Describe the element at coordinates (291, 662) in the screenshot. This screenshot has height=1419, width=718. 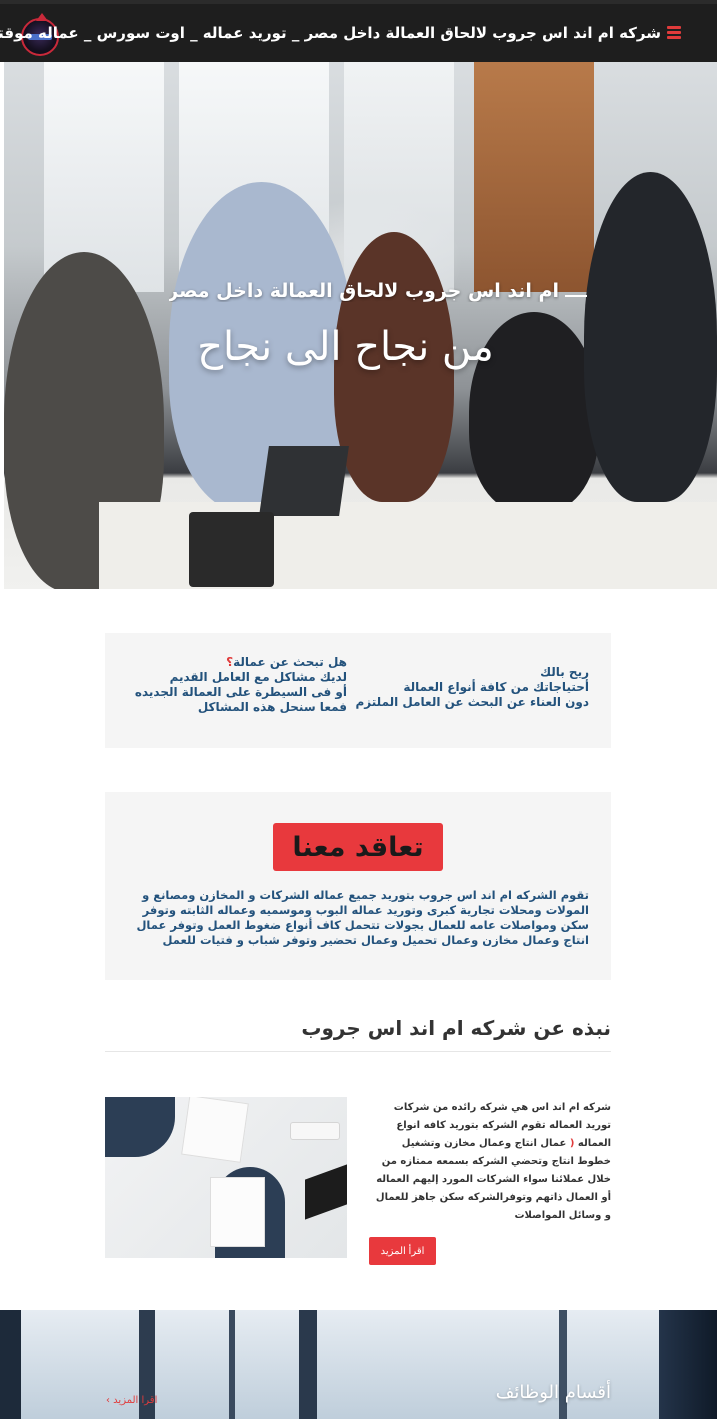
I see `info-question-text: هل تبحث عن عمالة` at that location.